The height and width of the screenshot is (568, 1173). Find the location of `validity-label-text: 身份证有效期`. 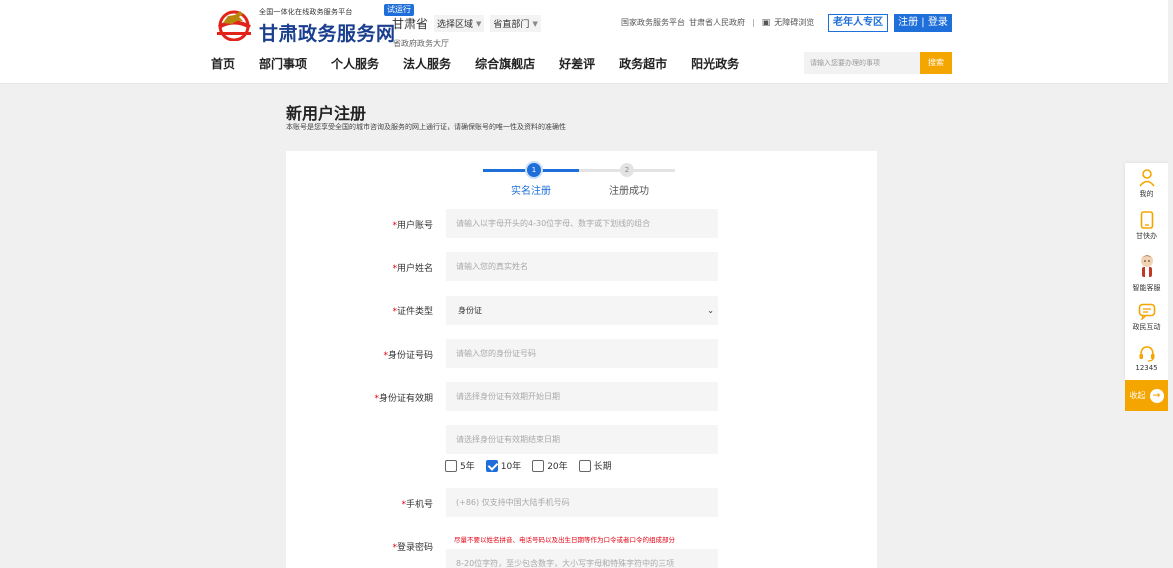

validity-label-text: 身份证有效期 is located at coordinates (405, 399).